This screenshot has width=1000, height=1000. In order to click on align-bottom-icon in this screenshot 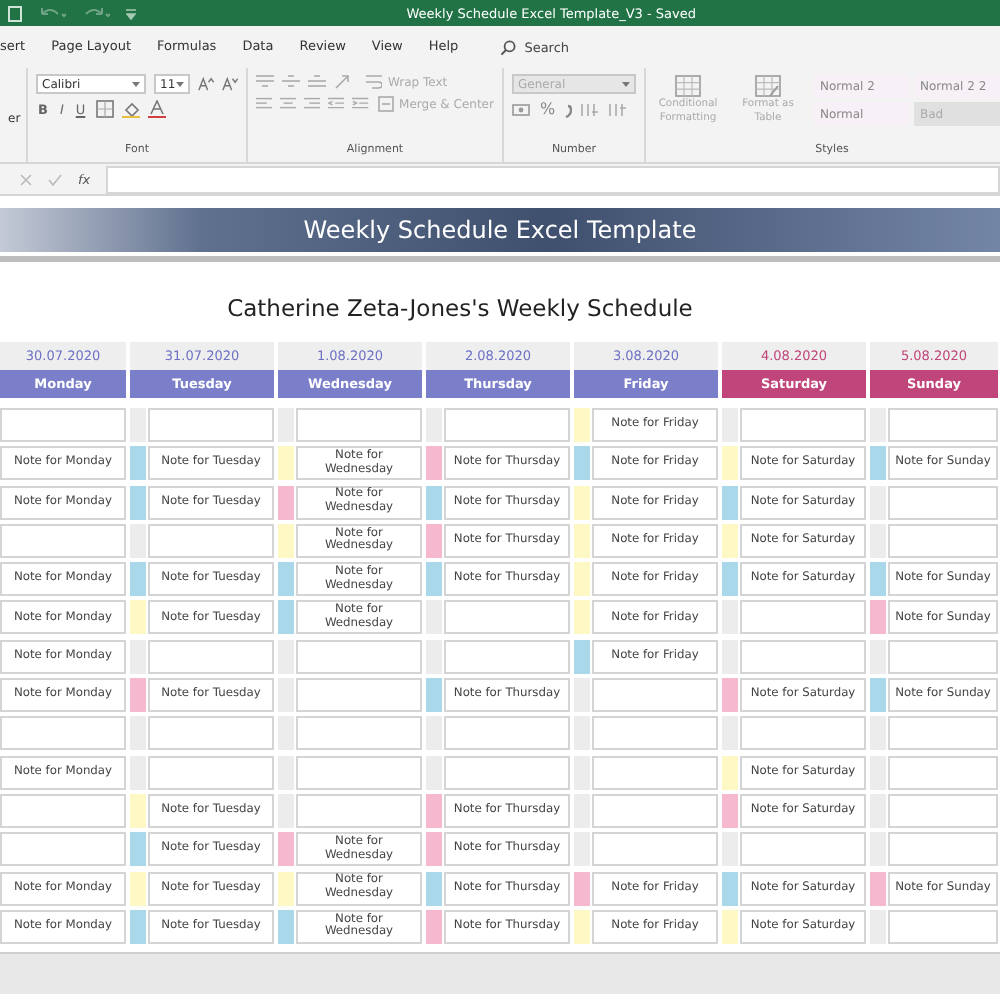, I will do `click(317, 82)`.